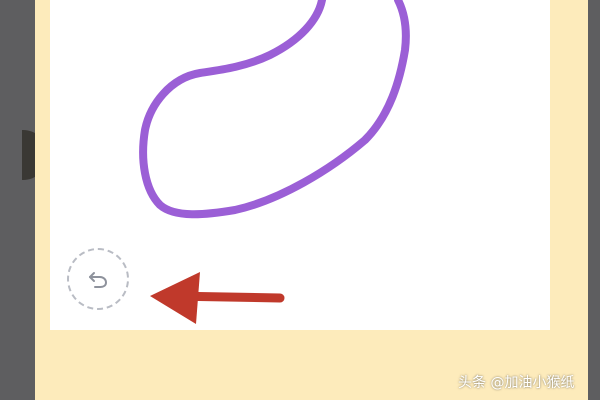  I want to click on red-arrow, so click(217, 298).